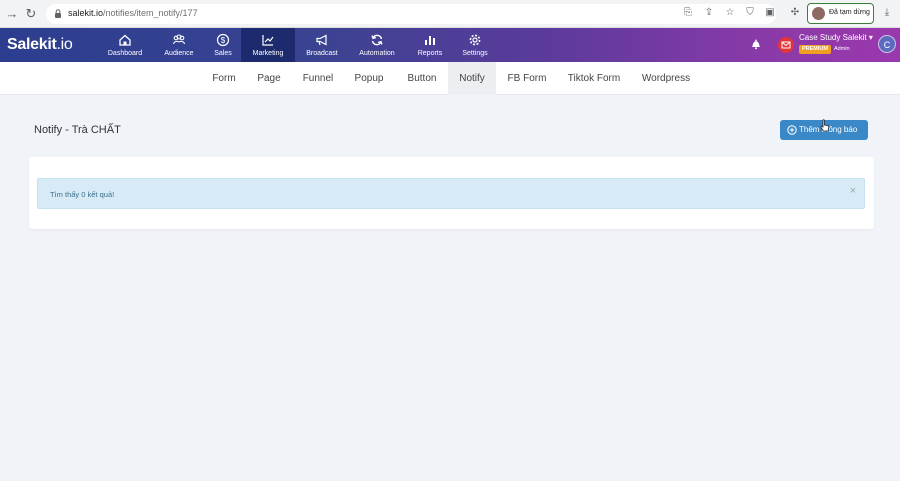  What do you see at coordinates (224, 78) in the screenshot?
I see `tab-form: Form` at bounding box center [224, 78].